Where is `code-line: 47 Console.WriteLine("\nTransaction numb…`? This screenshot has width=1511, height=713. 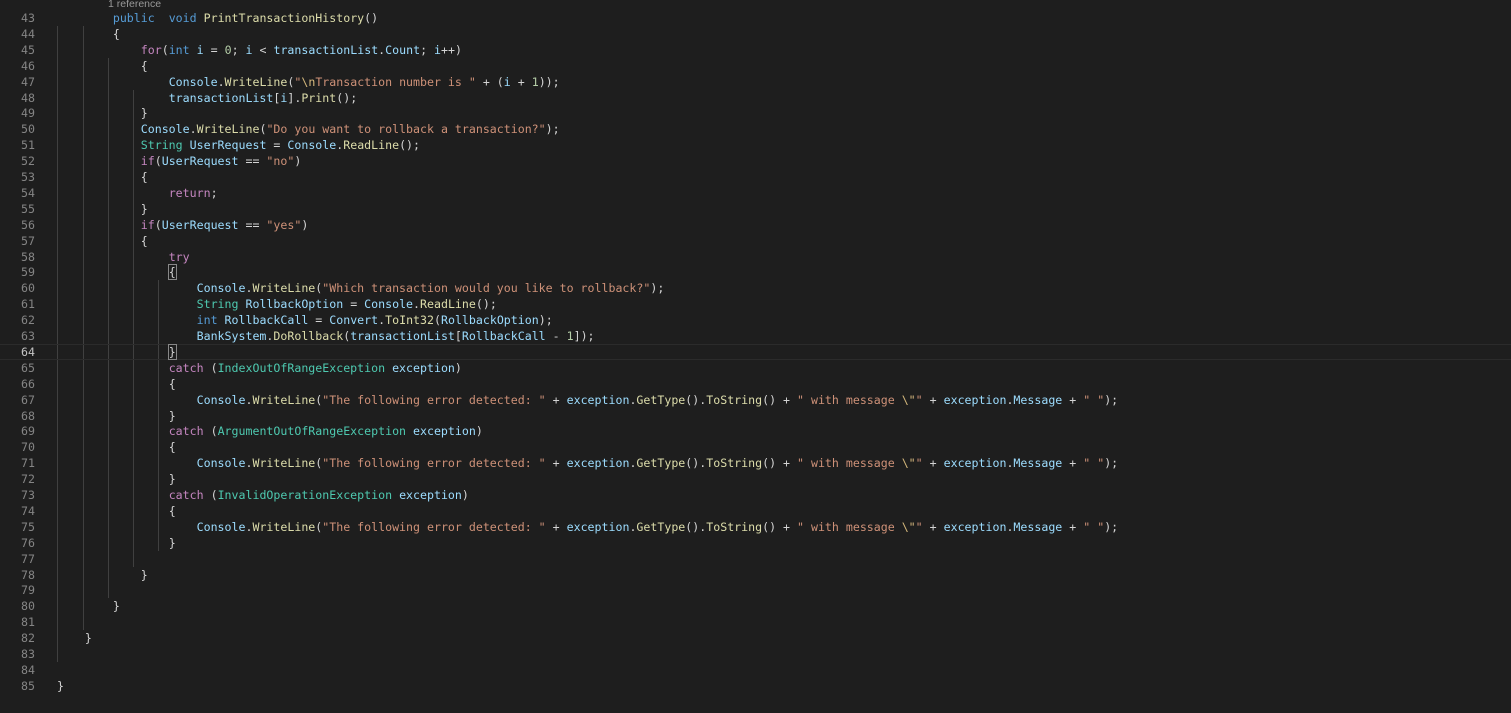
code-line: 47 Console.WriteLine("\nTransaction numb… is located at coordinates (755, 82).